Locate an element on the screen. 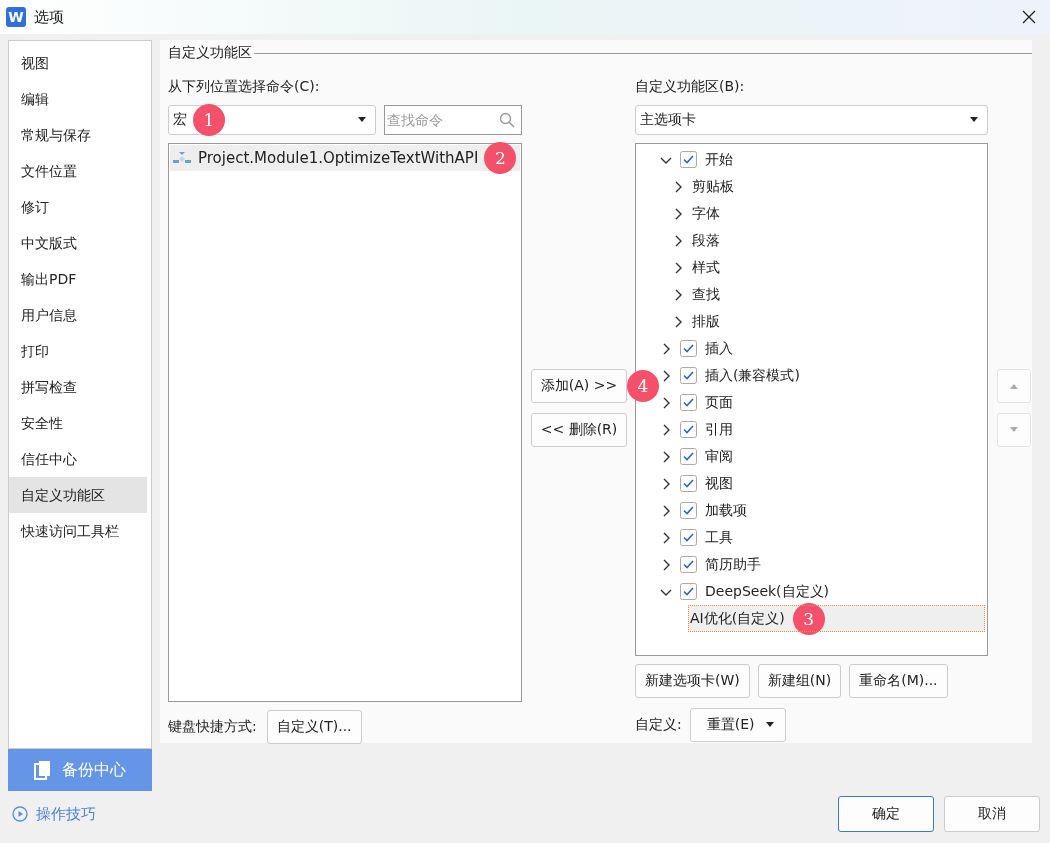 The image size is (1050, 843). sidebar-item: 视图 is located at coordinates (78, 63).